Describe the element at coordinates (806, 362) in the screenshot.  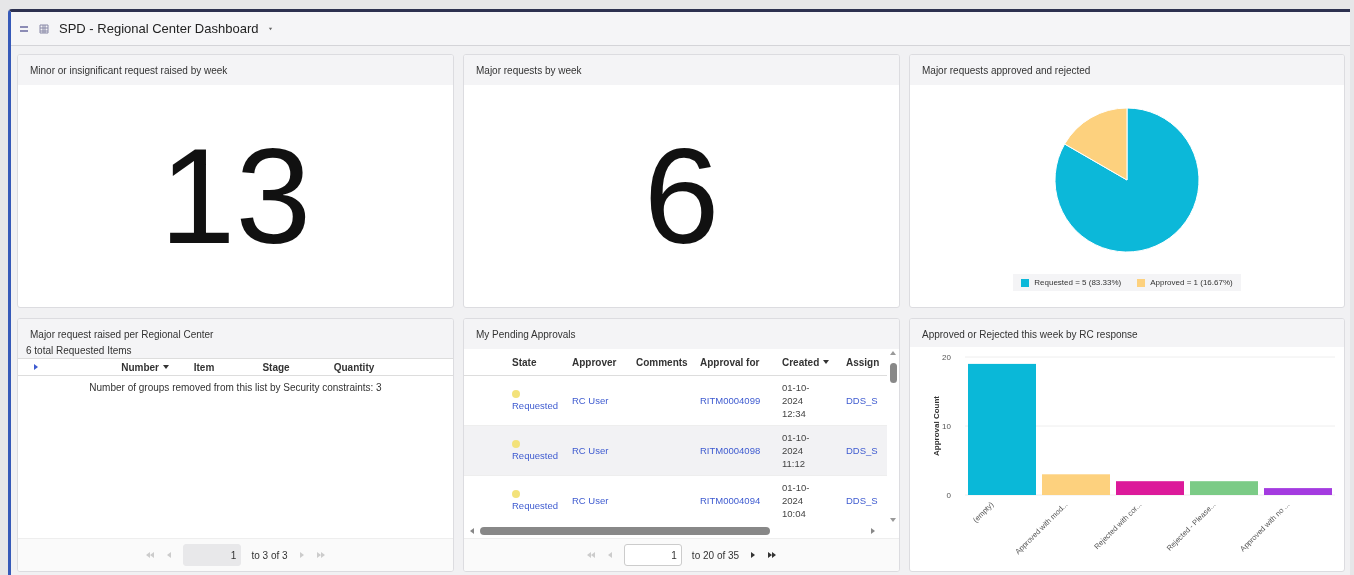
I see `column-header: Created` at that location.